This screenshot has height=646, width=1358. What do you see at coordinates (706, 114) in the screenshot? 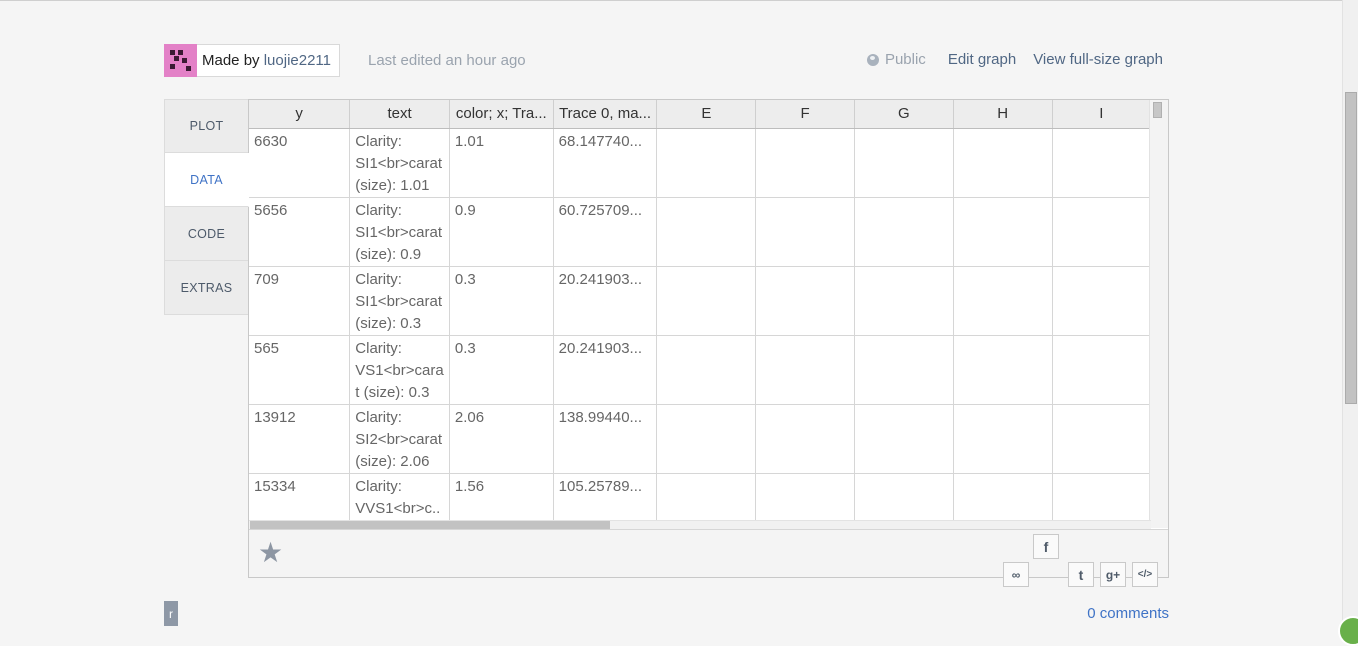
I see `column-header: E` at bounding box center [706, 114].